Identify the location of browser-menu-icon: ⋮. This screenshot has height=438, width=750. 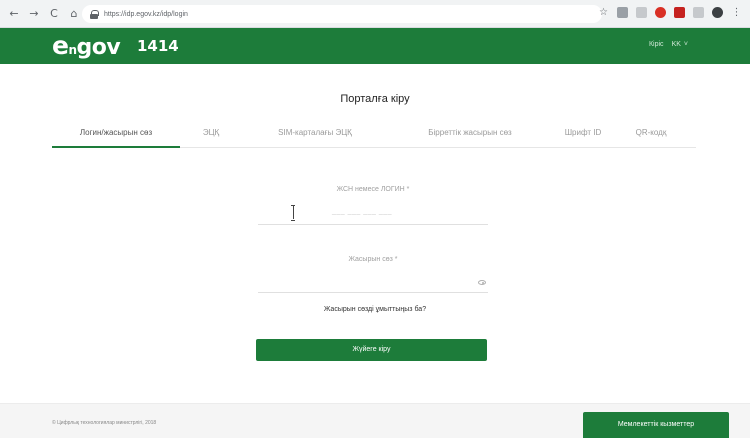
(736, 12).